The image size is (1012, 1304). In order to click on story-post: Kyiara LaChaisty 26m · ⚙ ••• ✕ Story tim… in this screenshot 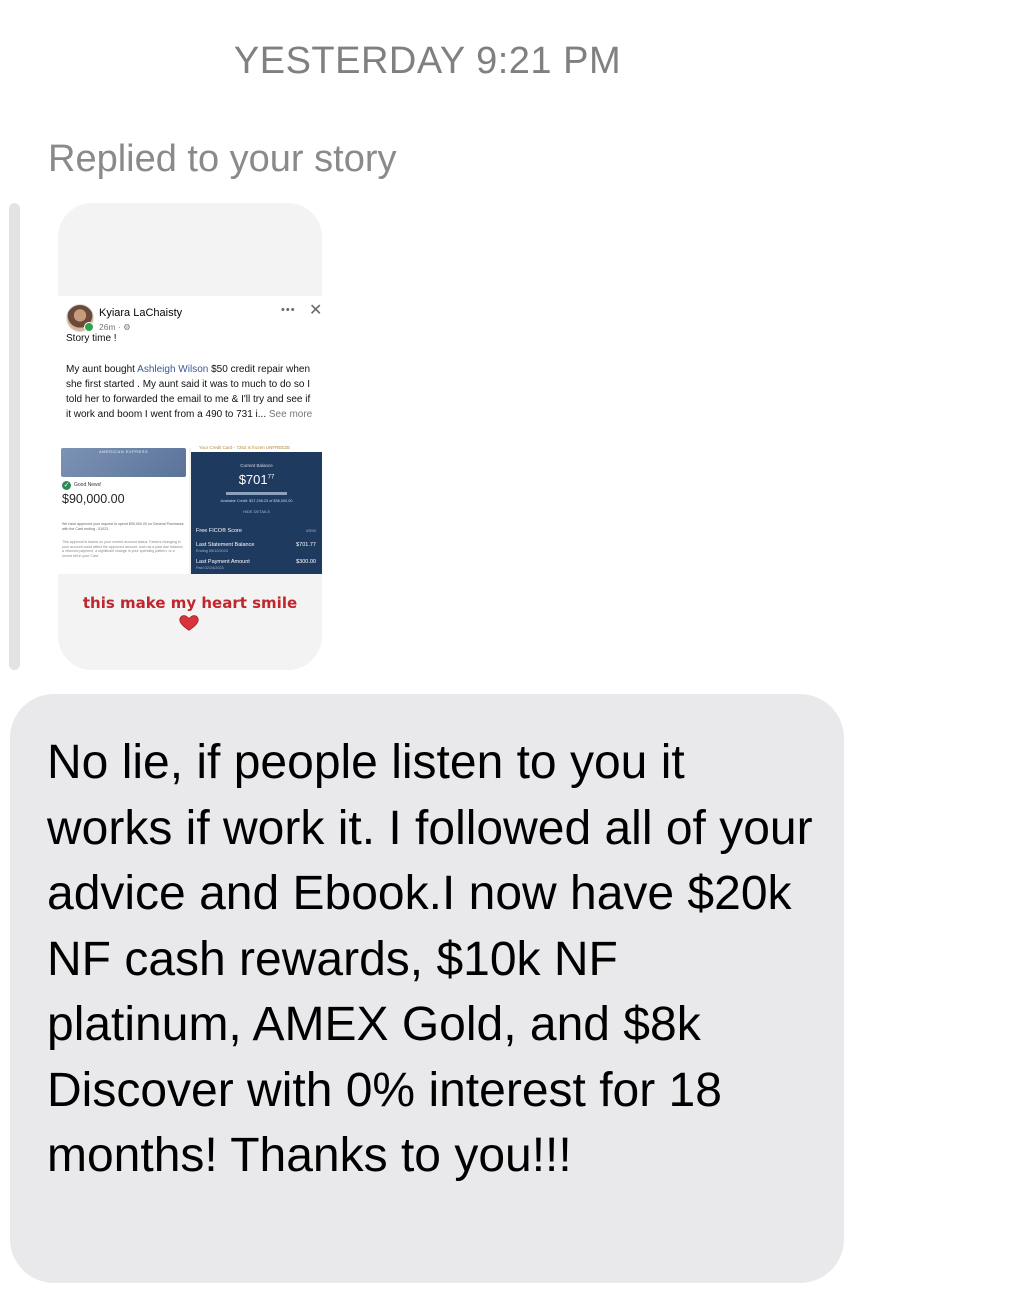, I will do `click(190, 372)`.